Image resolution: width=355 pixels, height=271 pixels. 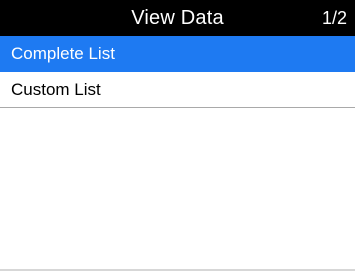 I want to click on title-bar: View Data 1/2, so click(x=177, y=18).